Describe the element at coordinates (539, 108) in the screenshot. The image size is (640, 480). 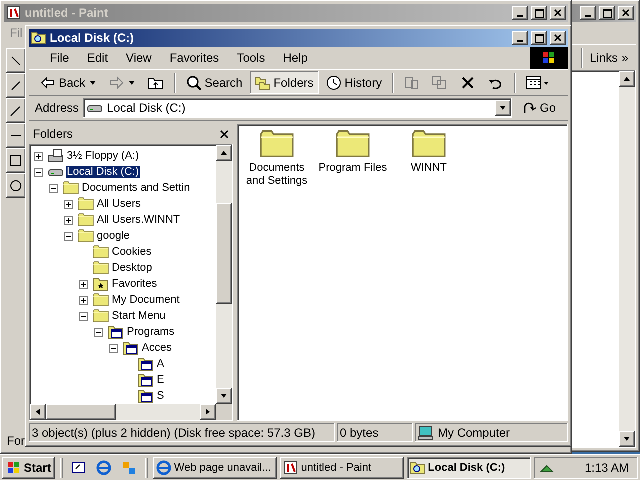
I see `go-button: Go` at that location.